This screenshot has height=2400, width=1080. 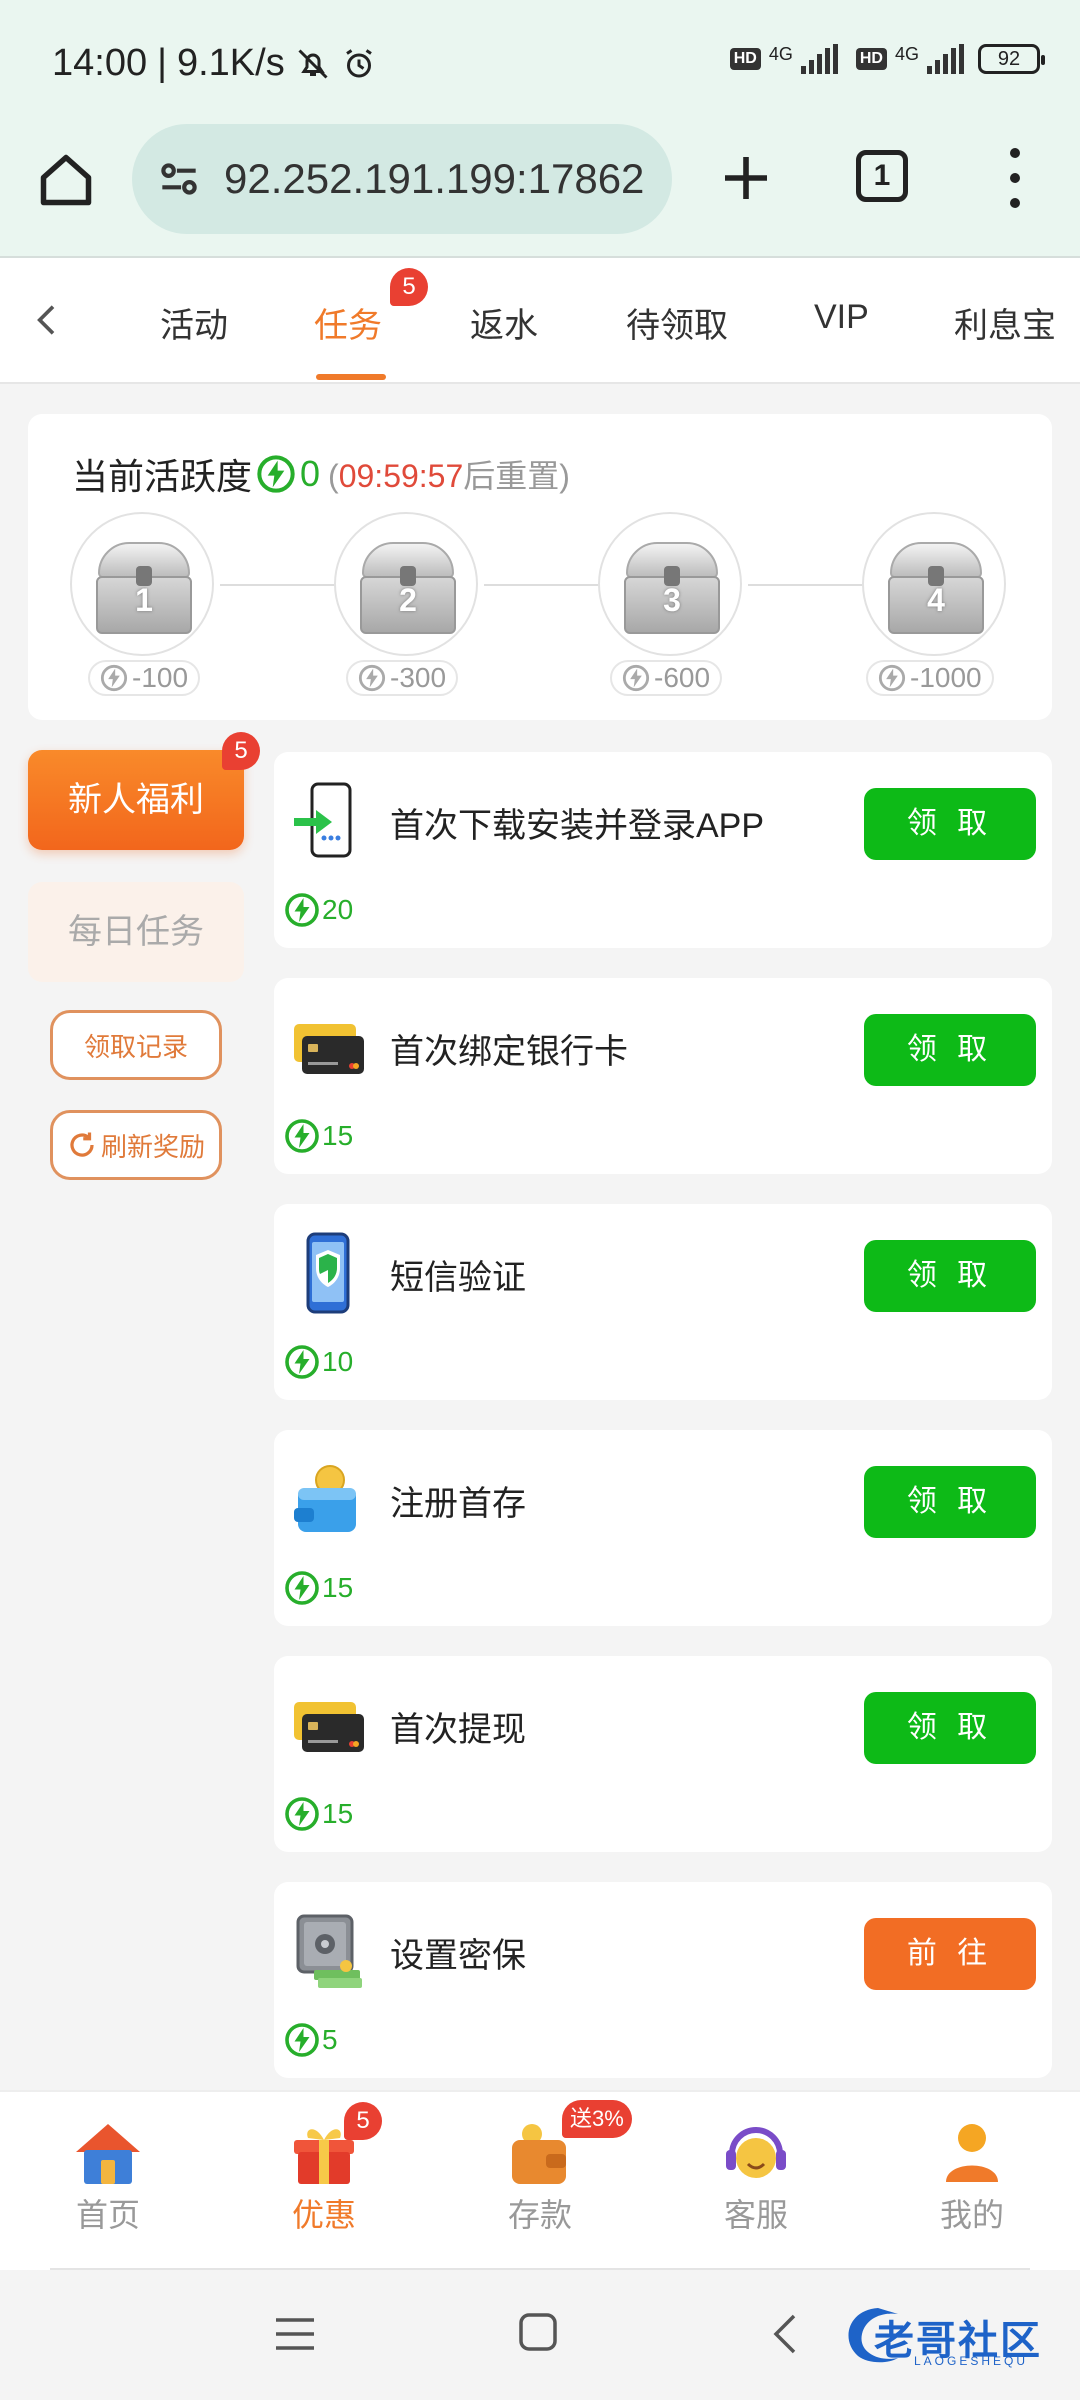 What do you see at coordinates (509, 1052) in the screenshot?
I see `task-name: 首次绑定银行卡` at bounding box center [509, 1052].